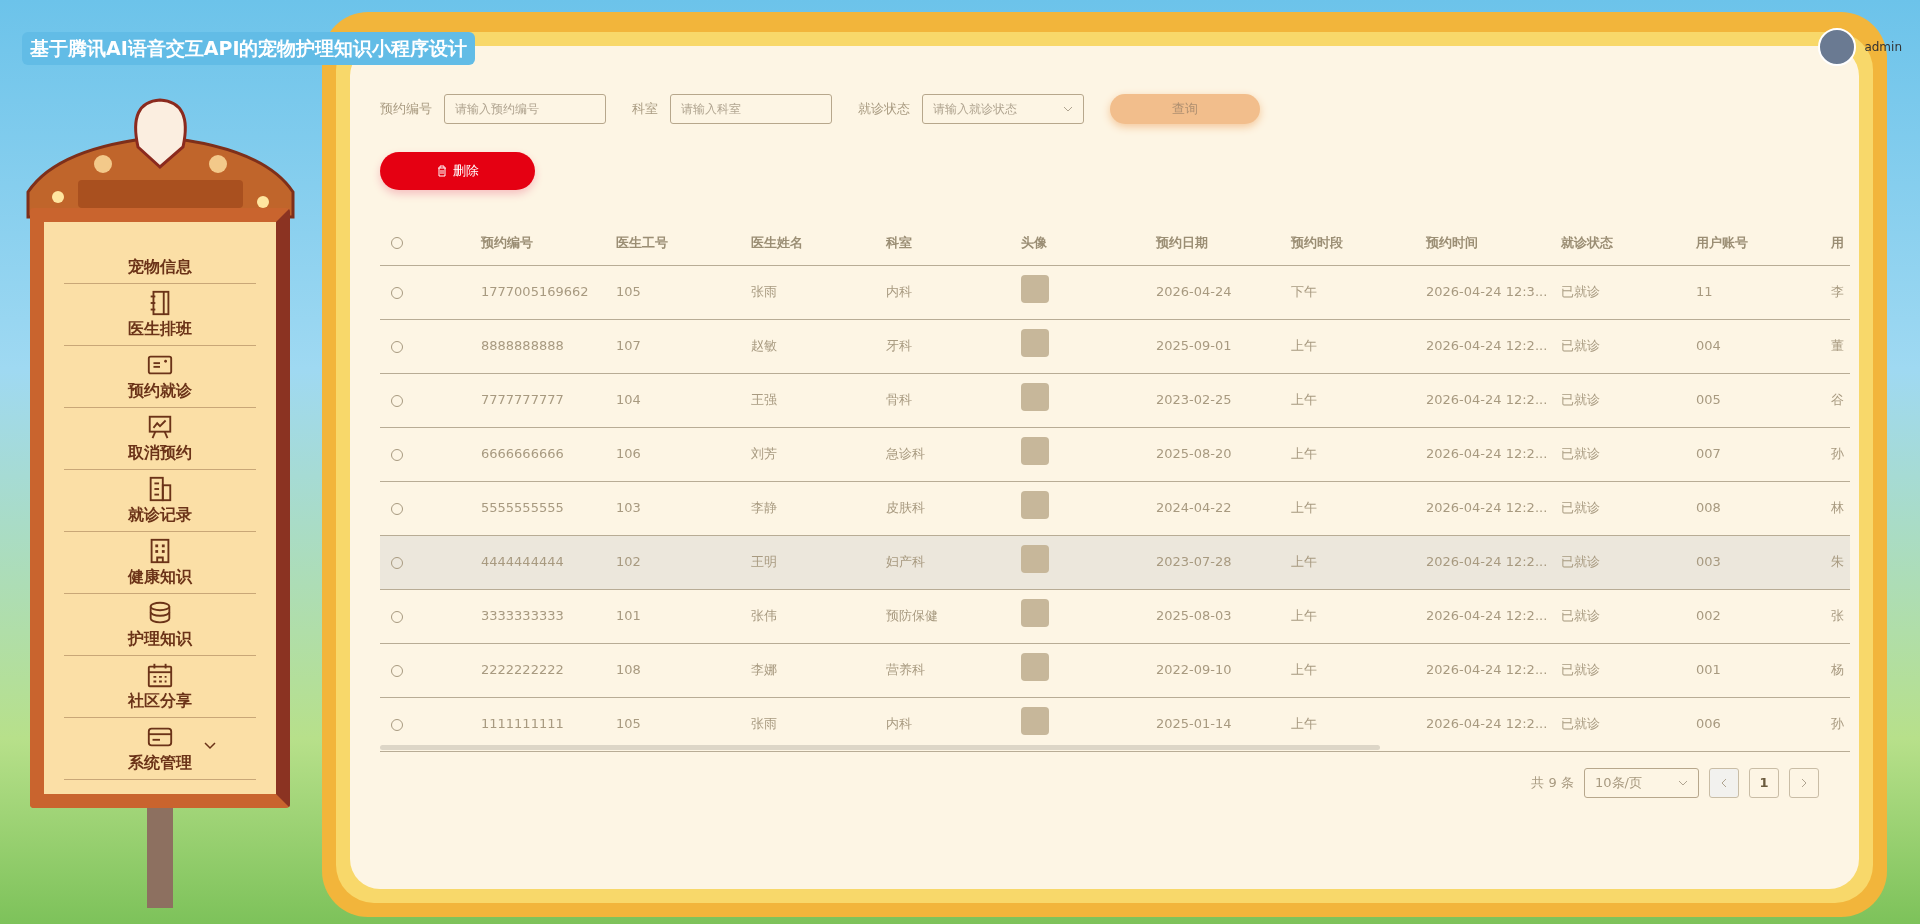 The width and height of the screenshot is (1920, 924). I want to click on next-page-button, so click(1804, 782).